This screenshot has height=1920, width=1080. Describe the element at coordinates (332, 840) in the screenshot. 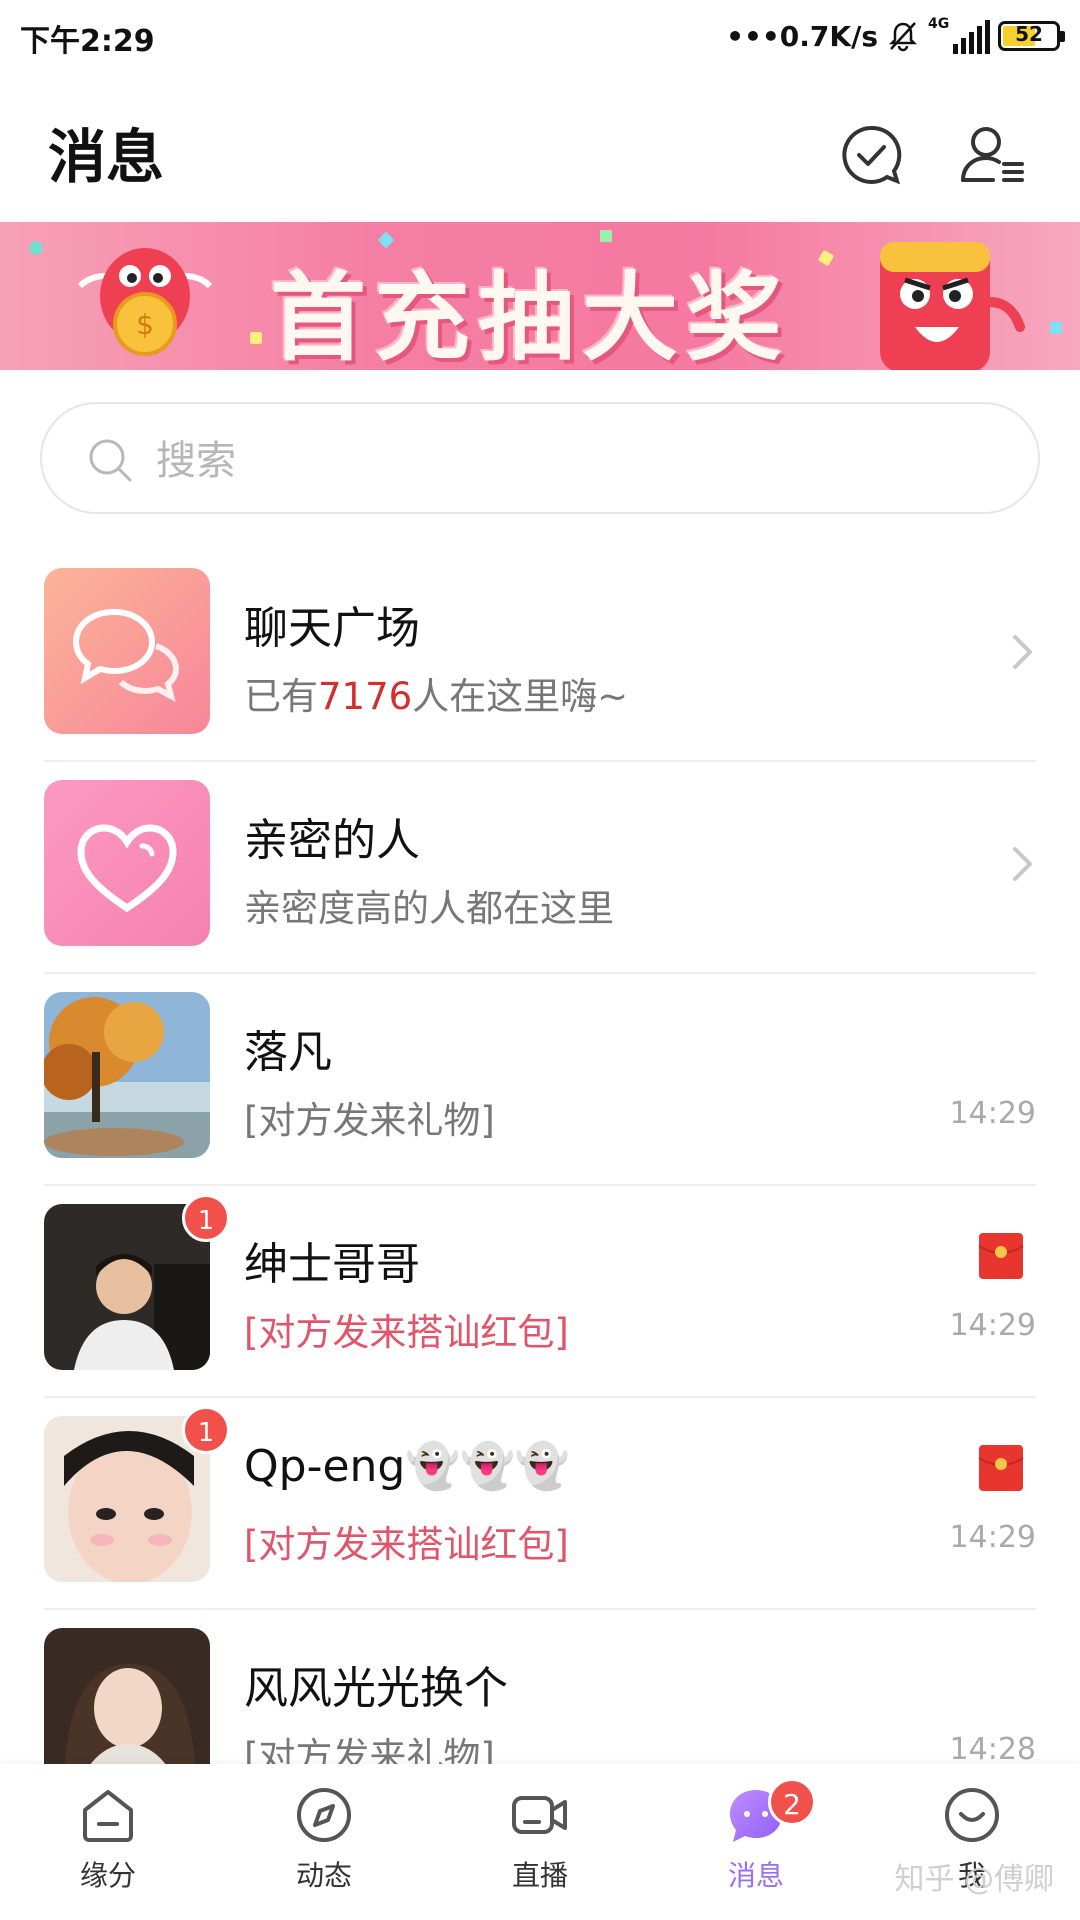

I see `item-title: 亲密的人` at that location.